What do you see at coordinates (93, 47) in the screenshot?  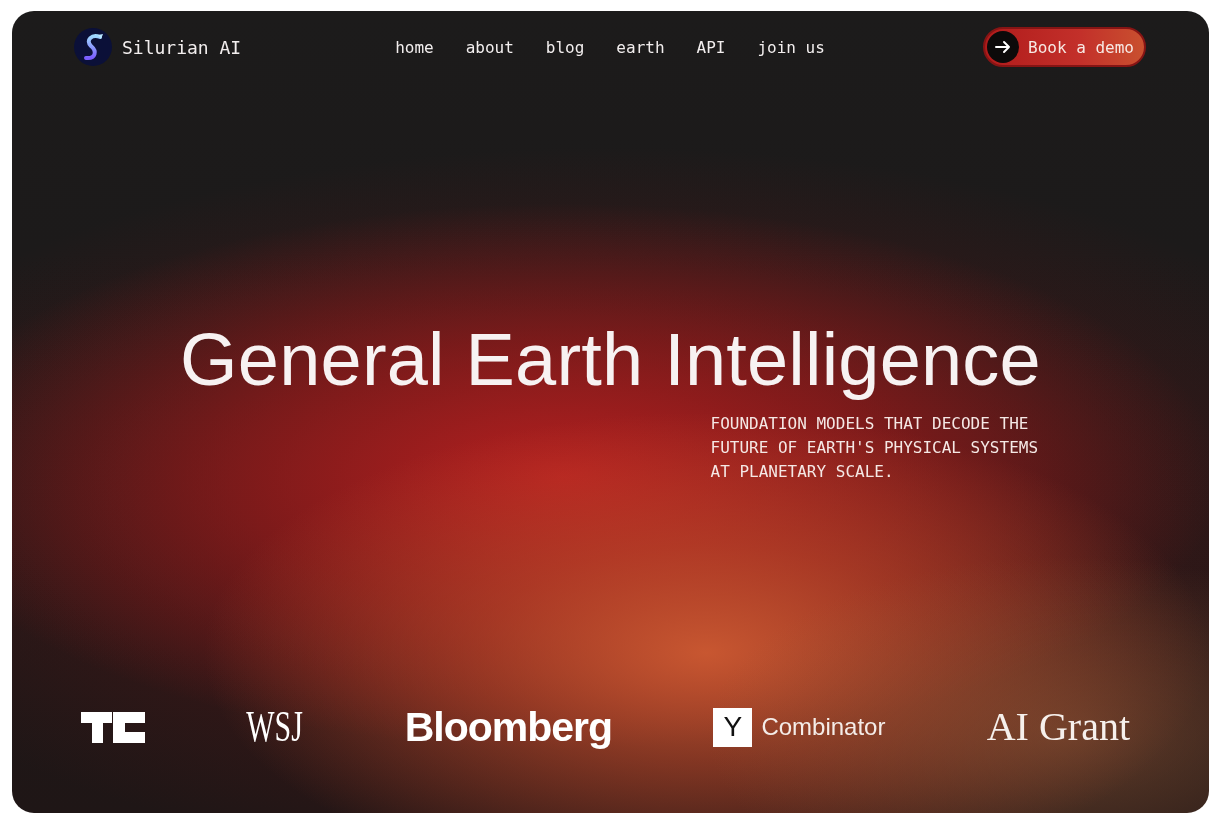 I see `serpent-logo-icon` at bounding box center [93, 47].